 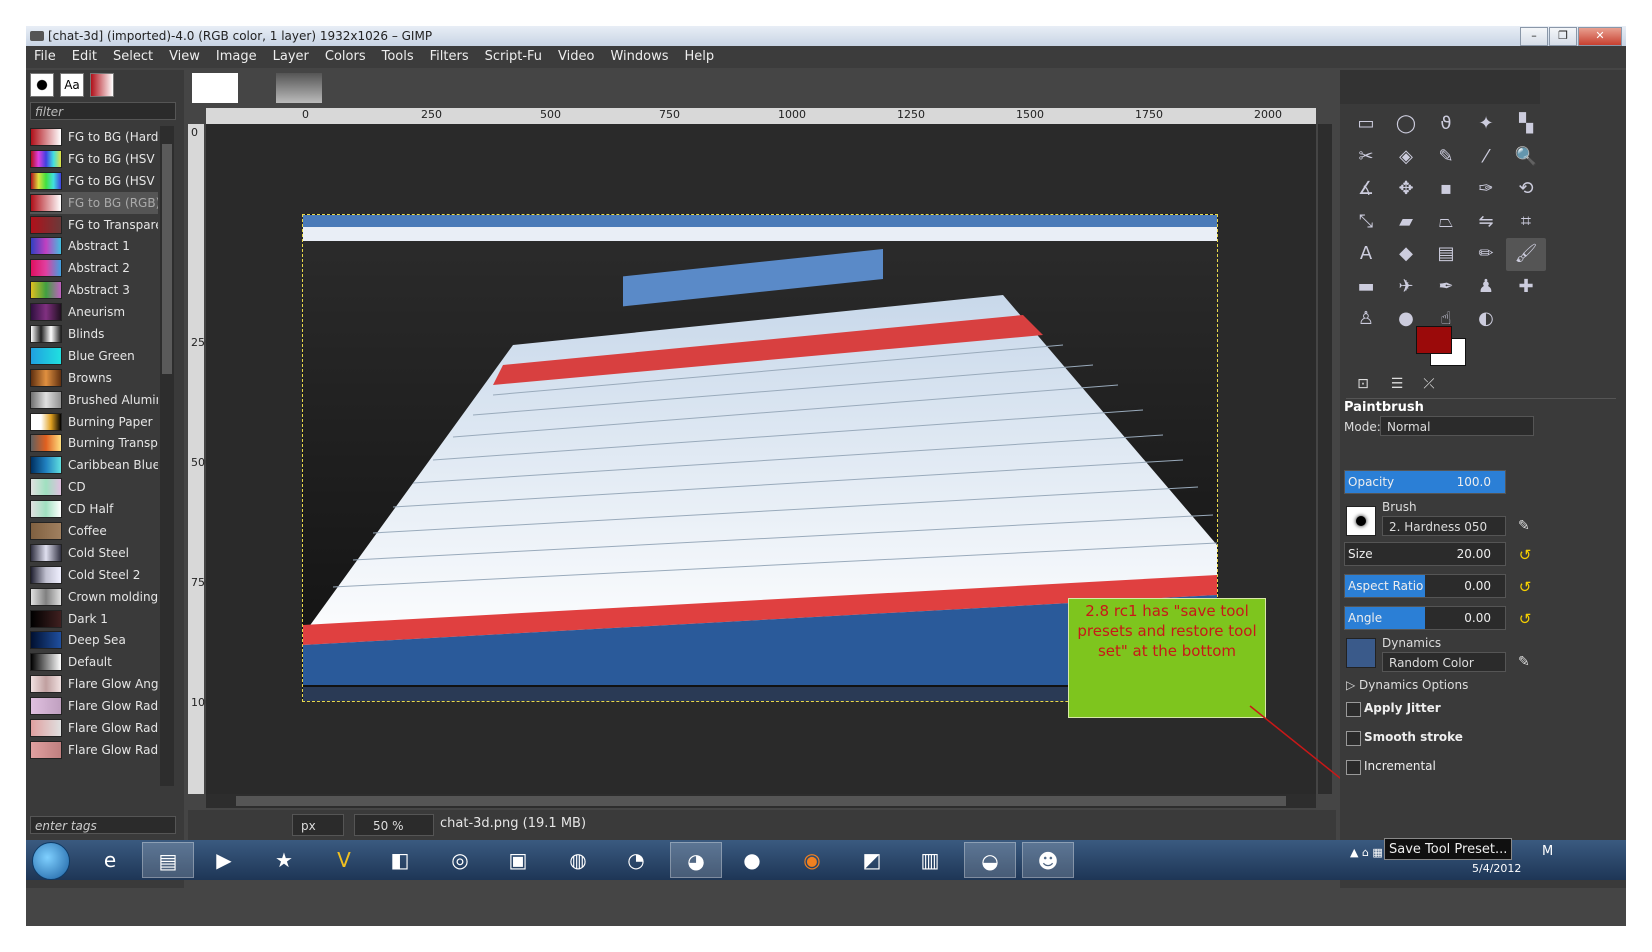 I want to click on apply-jitter-checkbox, so click(x=1353, y=709).